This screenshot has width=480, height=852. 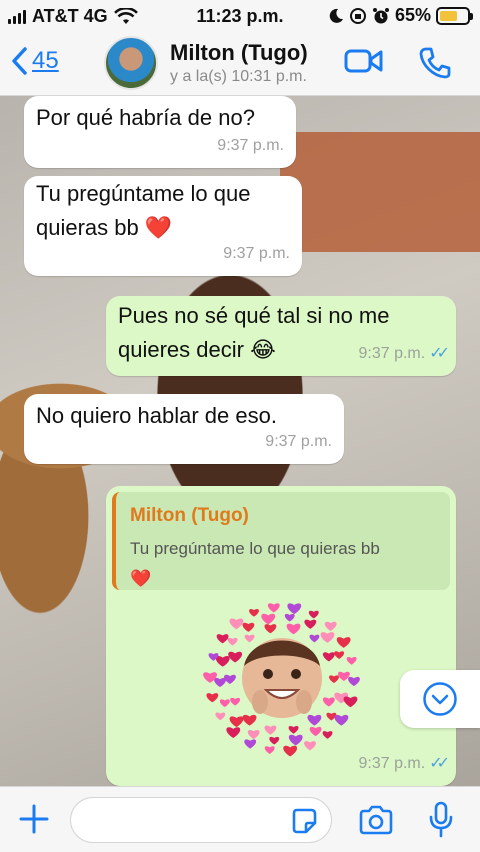 What do you see at coordinates (34, 819) in the screenshot?
I see `plus-icon` at bounding box center [34, 819].